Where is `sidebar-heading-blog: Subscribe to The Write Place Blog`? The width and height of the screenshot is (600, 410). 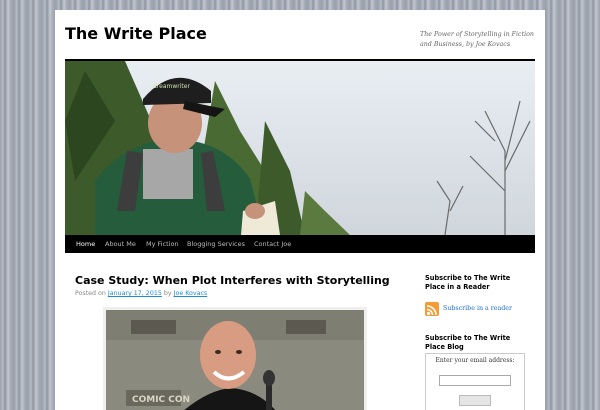 sidebar-heading-blog: Subscribe to The Write Place Blog is located at coordinates (468, 342).